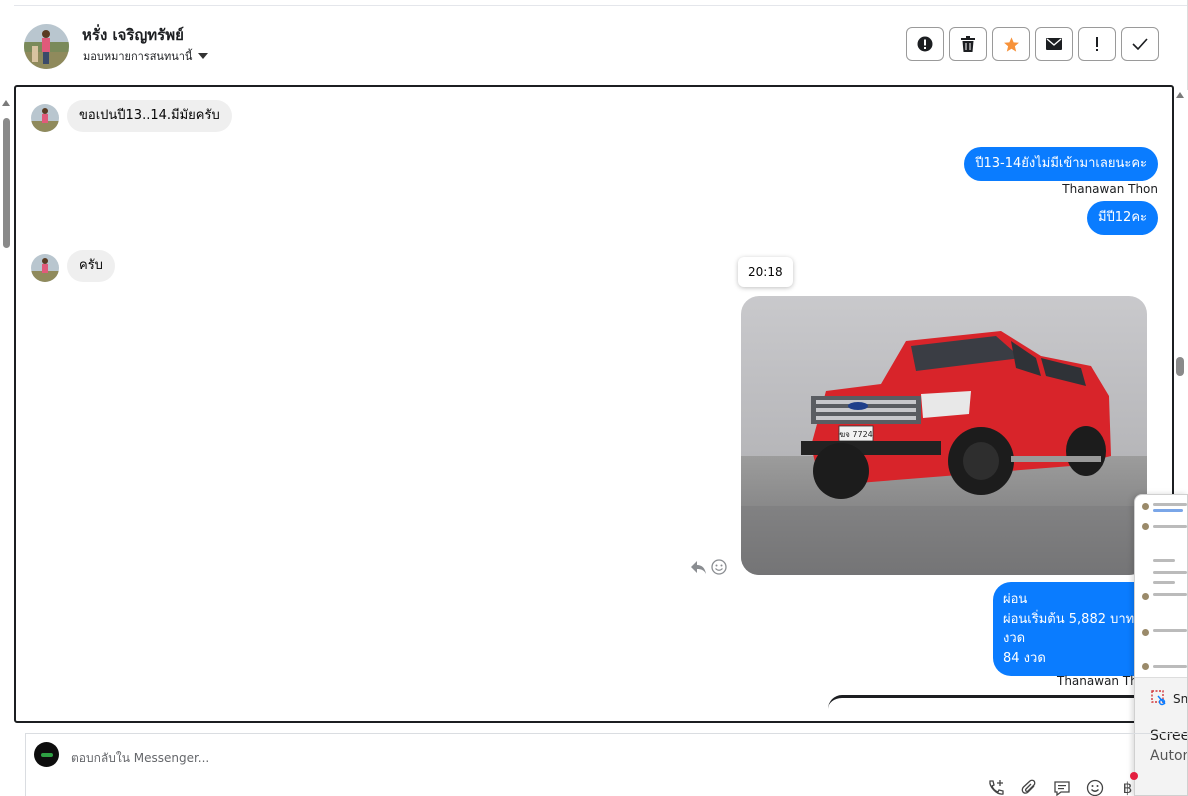  Describe the element at coordinates (46, 754) in the screenshot. I see `page-avatar` at that location.